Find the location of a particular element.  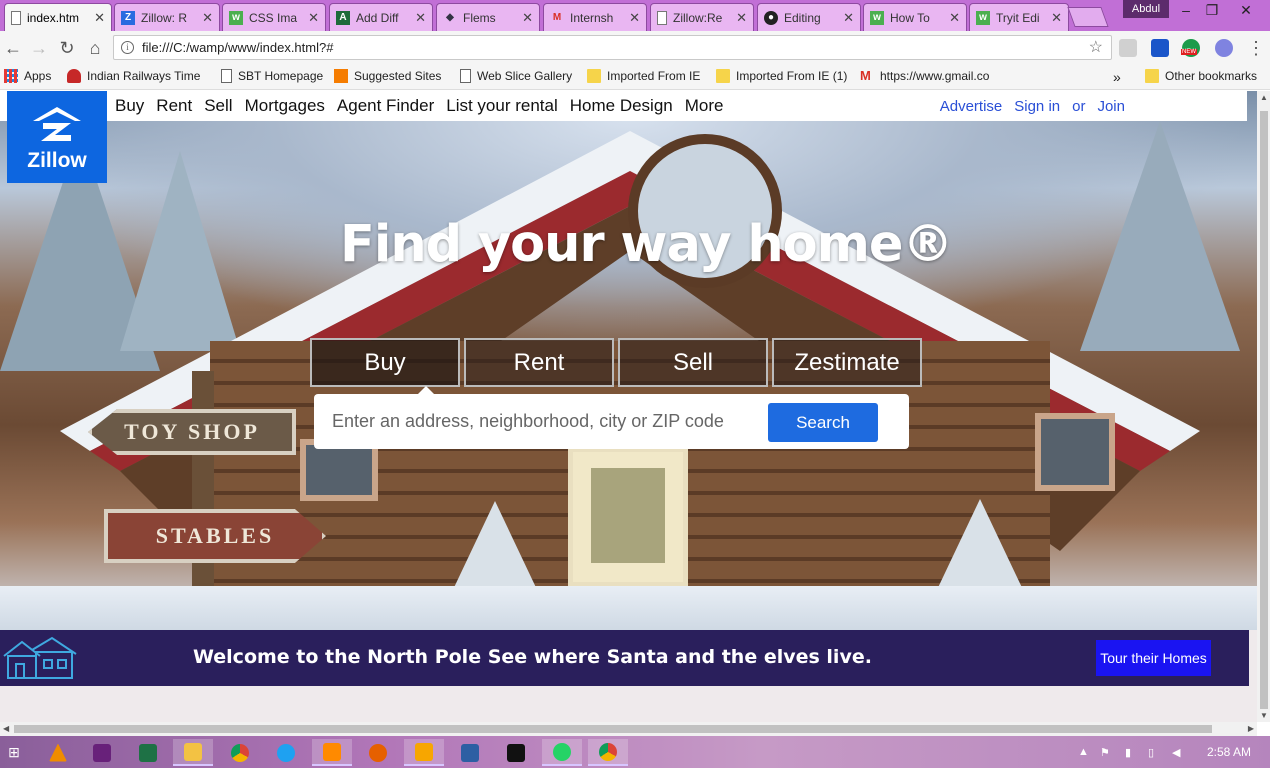

media-player-icon is located at coordinates (424, 752).